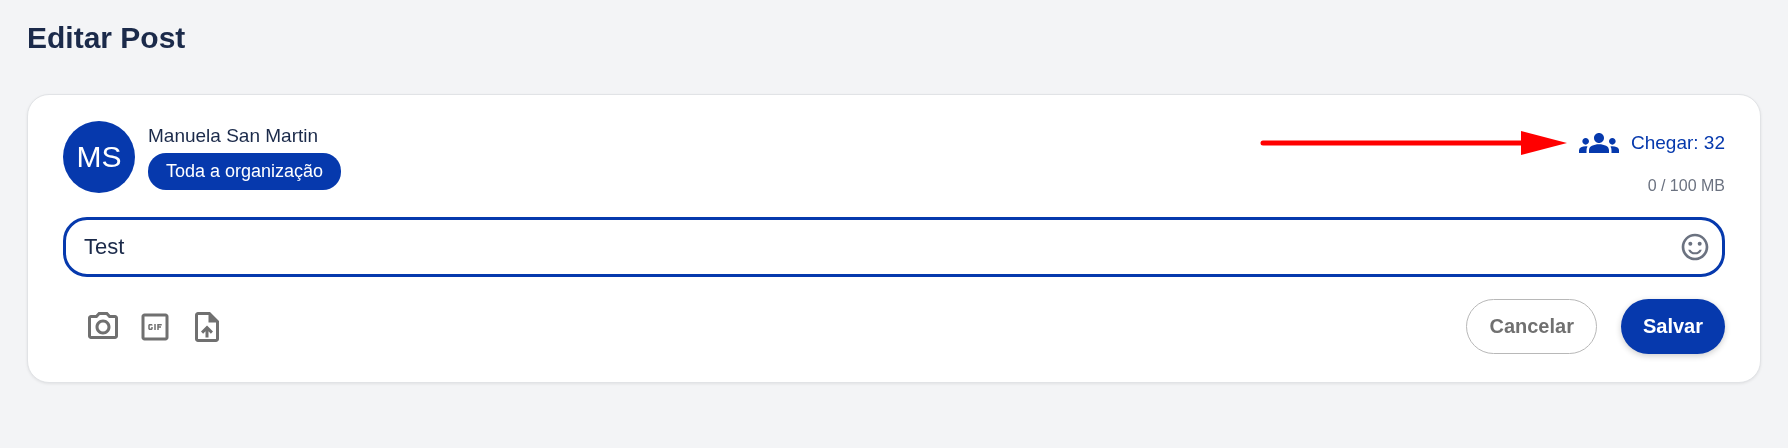 The image size is (1788, 448). I want to click on author-name: Manuela San Martin, so click(233, 135).